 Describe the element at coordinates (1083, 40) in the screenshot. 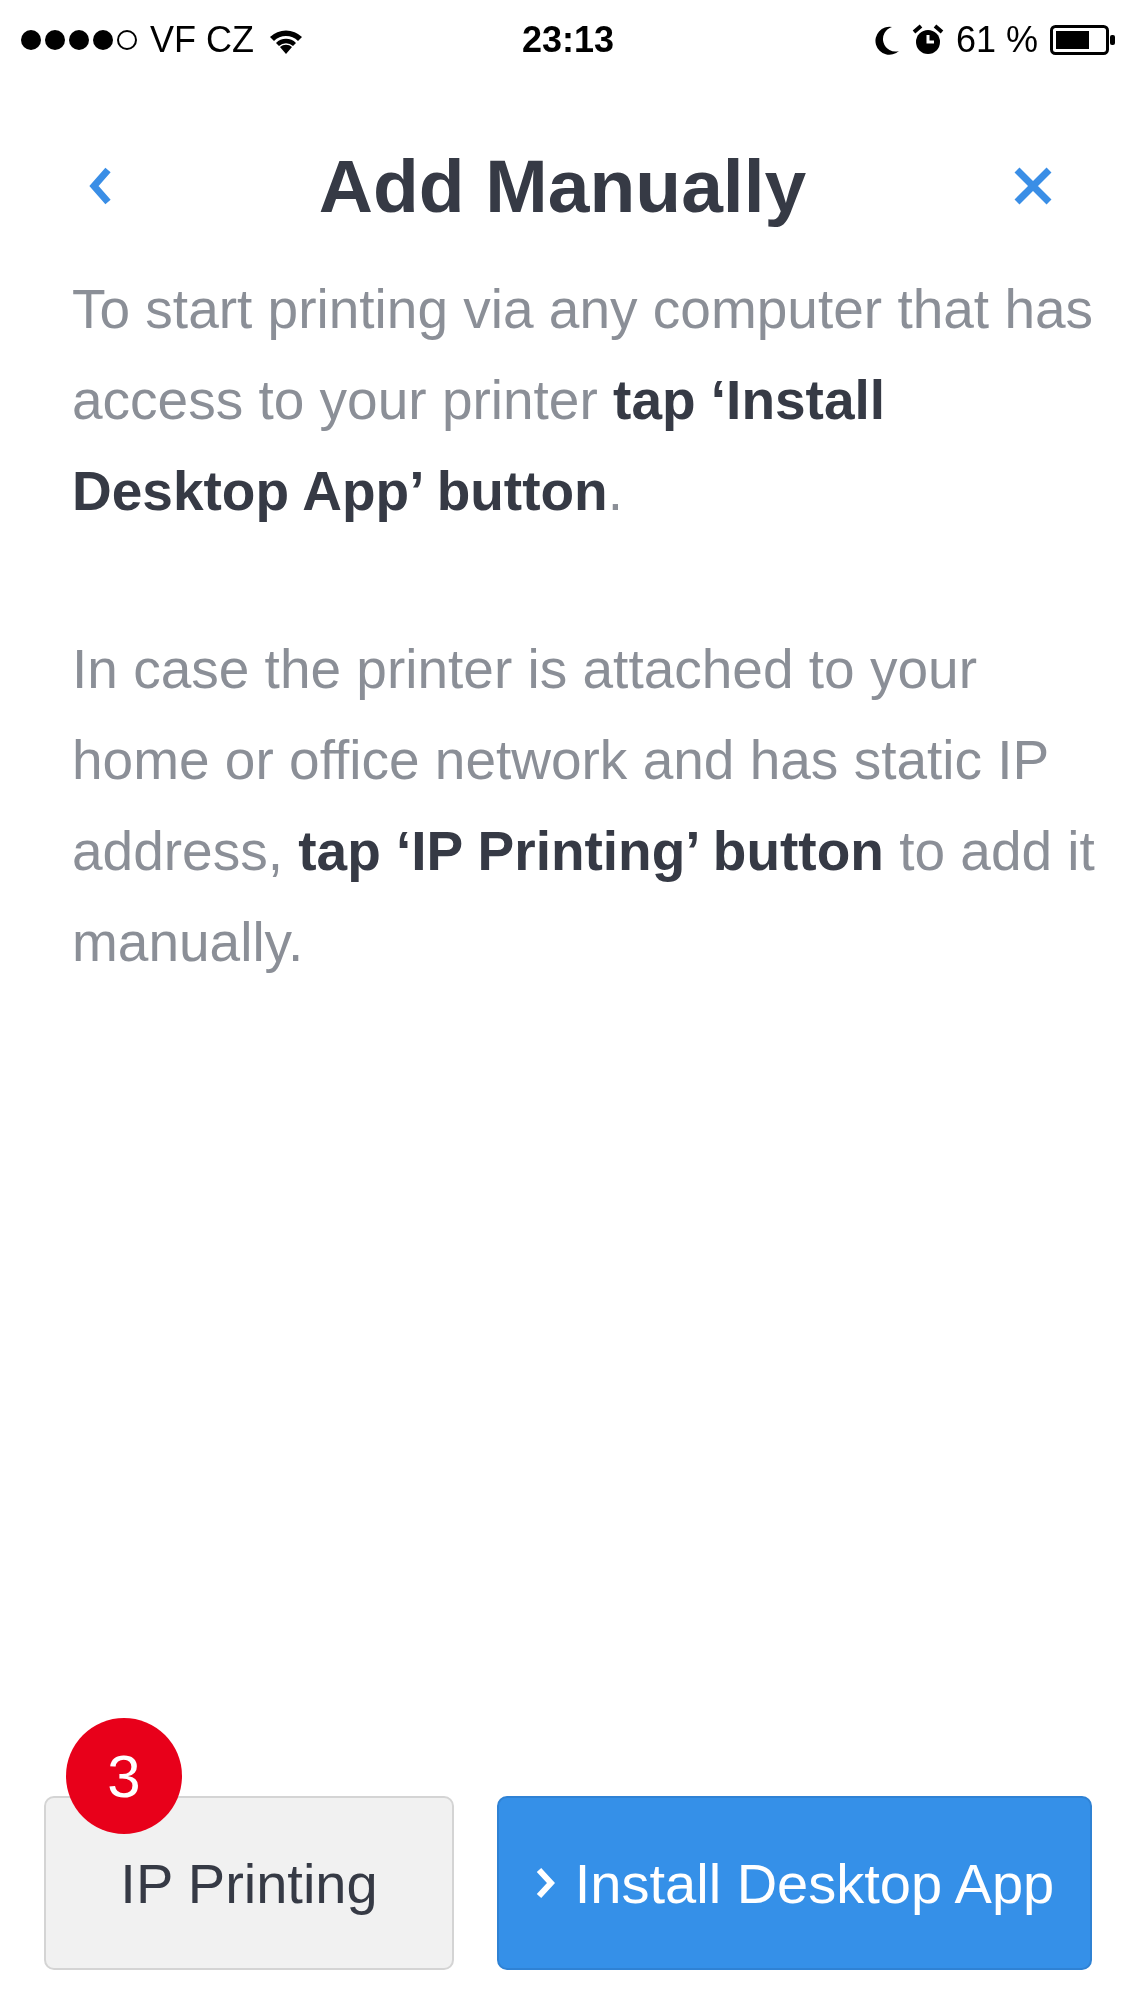

I see `battery-icon` at that location.